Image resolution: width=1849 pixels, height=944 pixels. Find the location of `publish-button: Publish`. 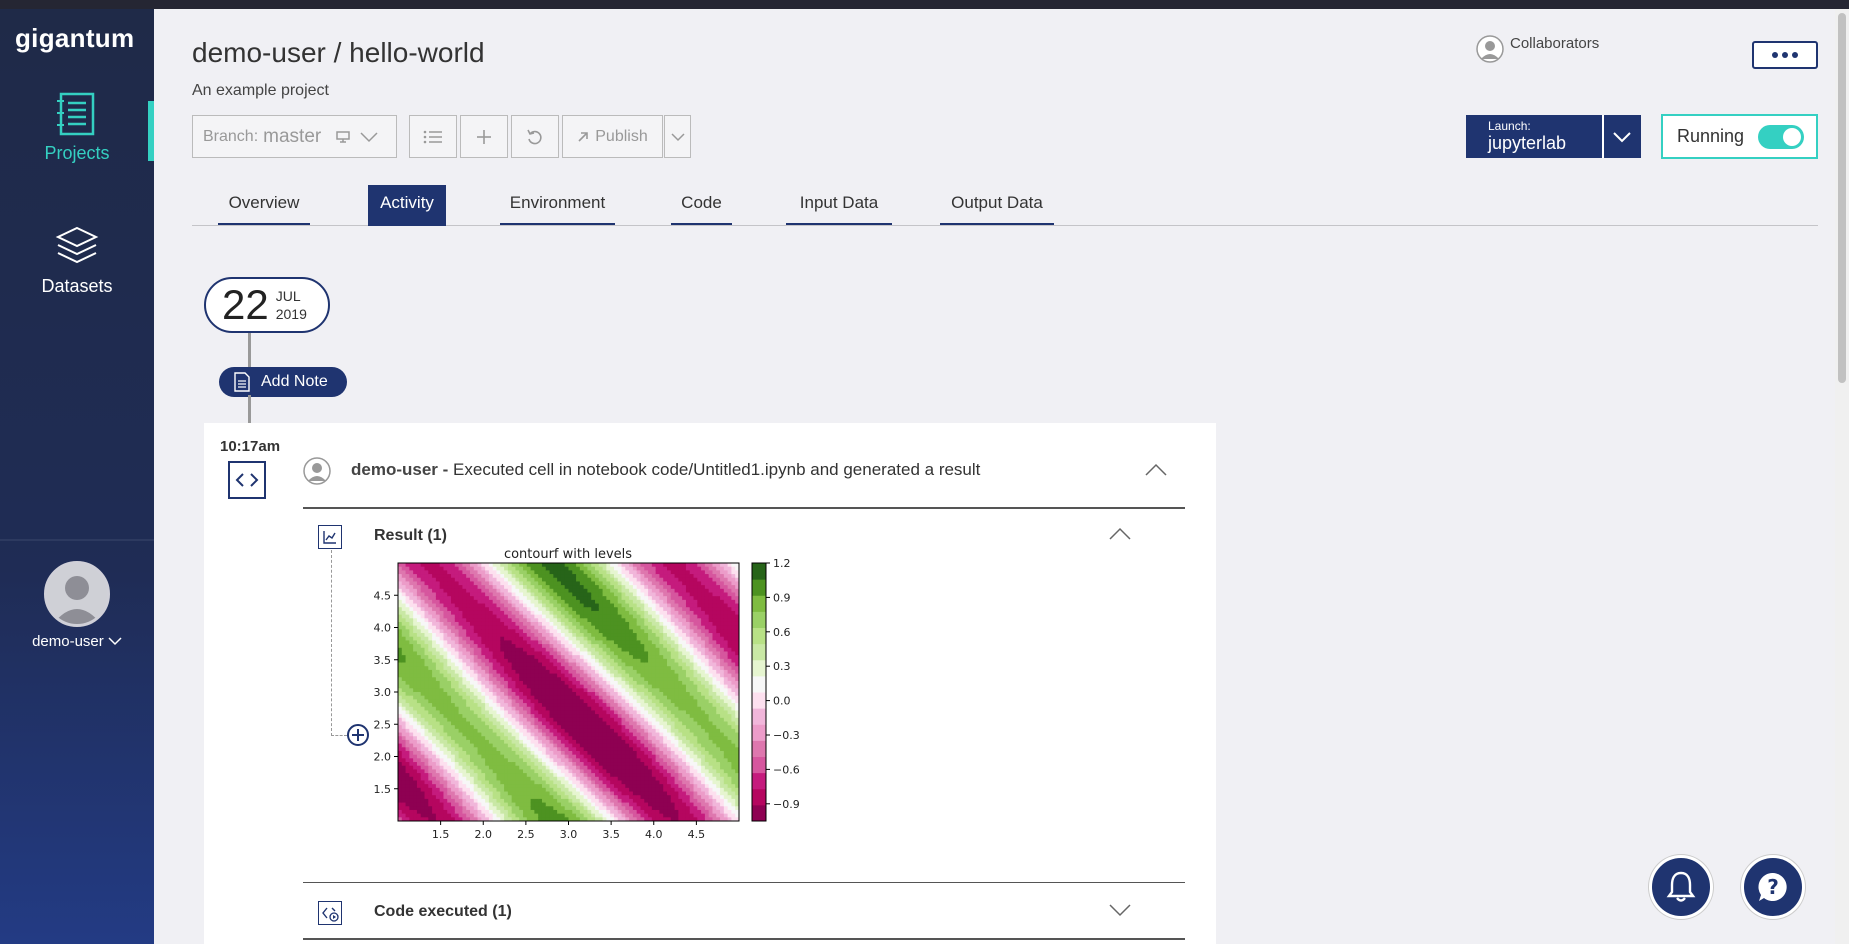

publish-button: Publish is located at coordinates (612, 136).